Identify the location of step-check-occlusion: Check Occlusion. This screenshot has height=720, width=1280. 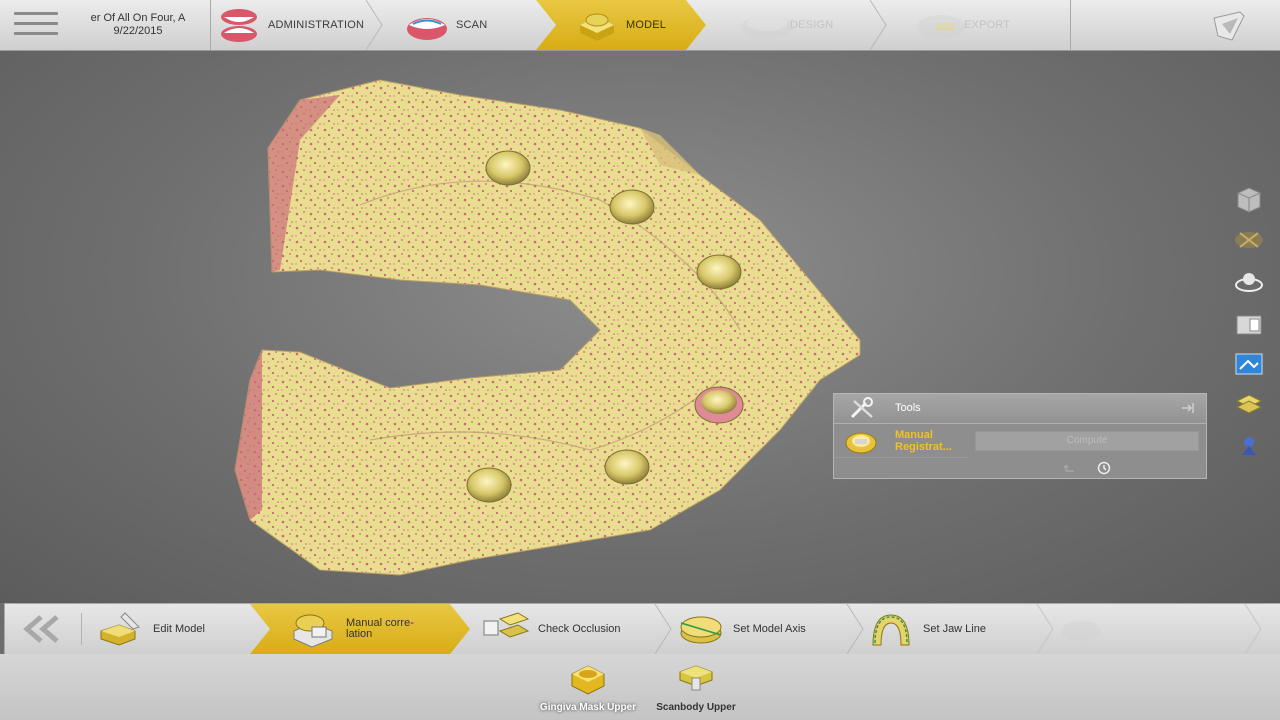
(570, 629).